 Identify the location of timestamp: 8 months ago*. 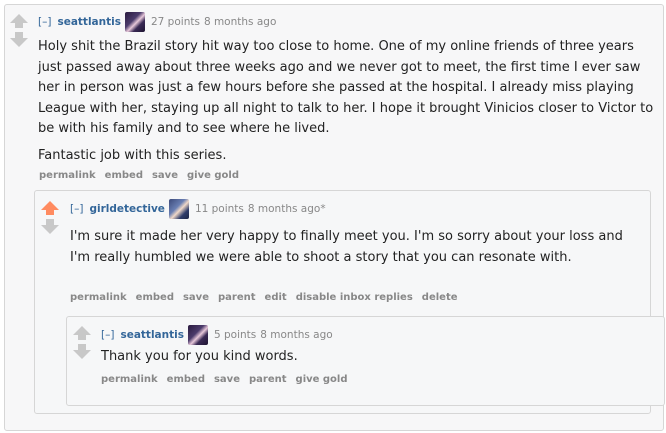
(286, 209).